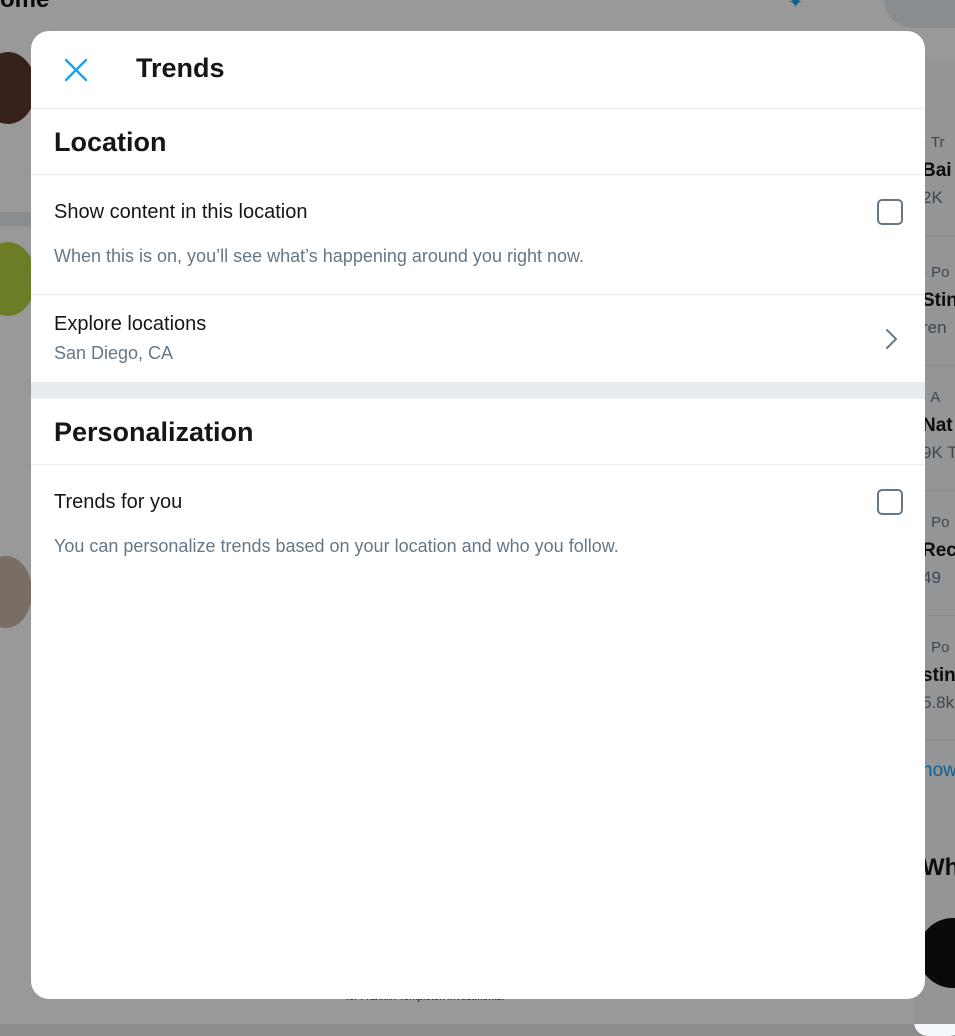  I want to click on close-button, so click(76, 70).